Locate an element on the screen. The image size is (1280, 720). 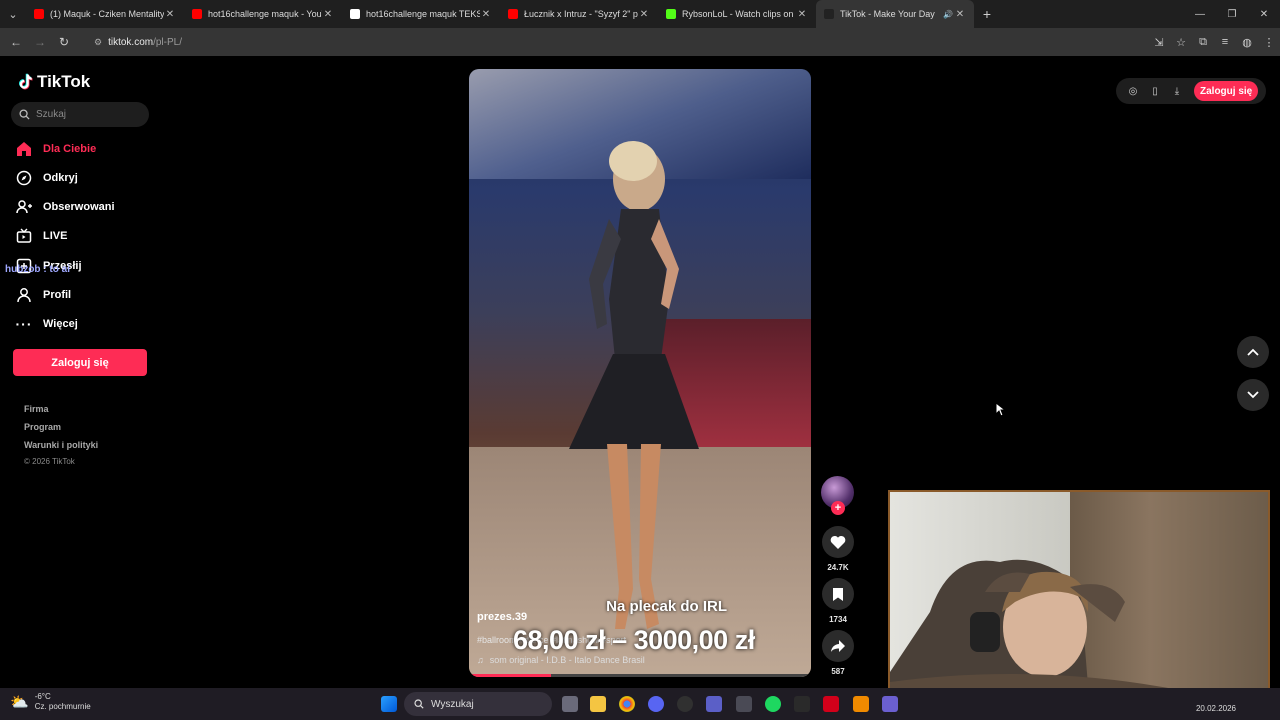
new-tab-button: + is located at coordinates (987, 14).